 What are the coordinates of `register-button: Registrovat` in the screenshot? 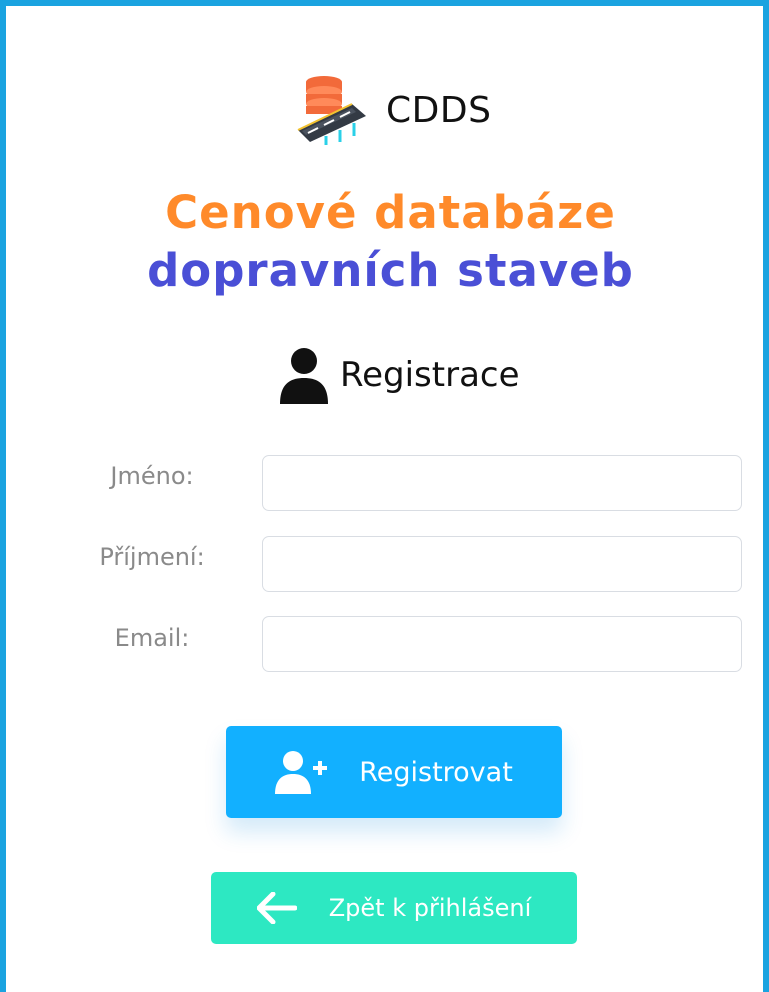 It's located at (394, 772).